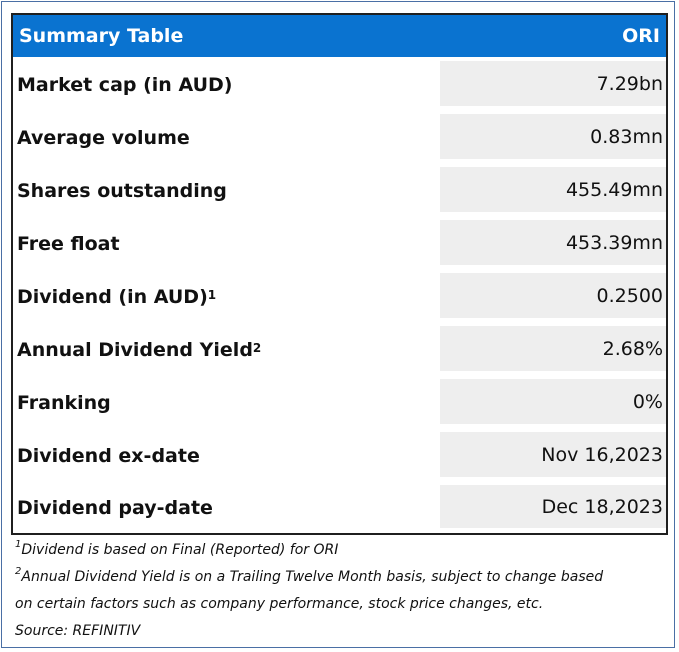 The width and height of the screenshot is (679, 652). What do you see at coordinates (553, 136) in the screenshot?
I see `row-value: 0.83mn` at bounding box center [553, 136].